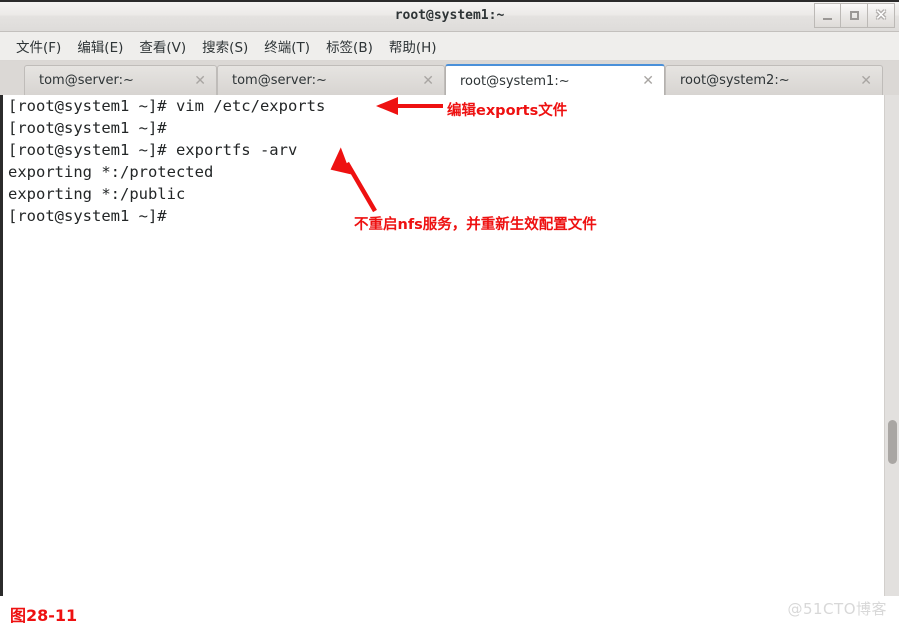 Image resolution: width=899 pixels, height=626 pixels. What do you see at coordinates (162, 46) in the screenshot?
I see `menu-item-view: 查看(V)` at bounding box center [162, 46].